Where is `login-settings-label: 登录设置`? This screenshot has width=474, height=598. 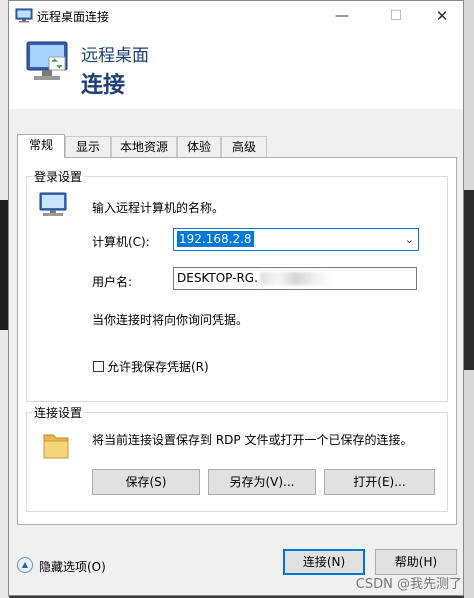
login-settings-label: 登录设置 is located at coordinates (58, 176).